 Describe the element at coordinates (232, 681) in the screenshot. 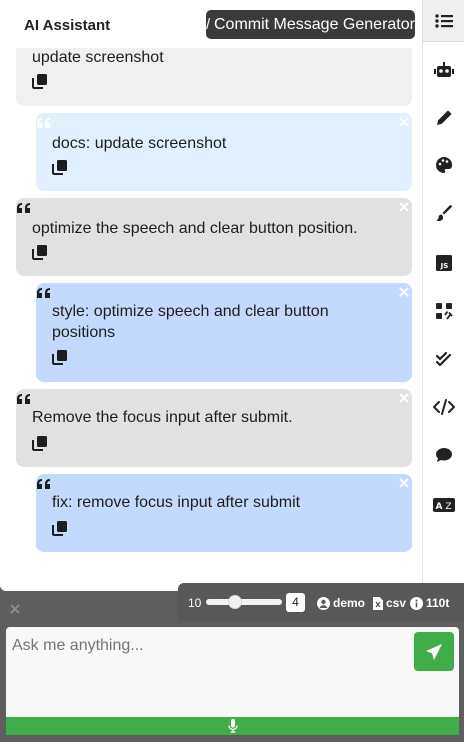

I see `input-area` at that location.